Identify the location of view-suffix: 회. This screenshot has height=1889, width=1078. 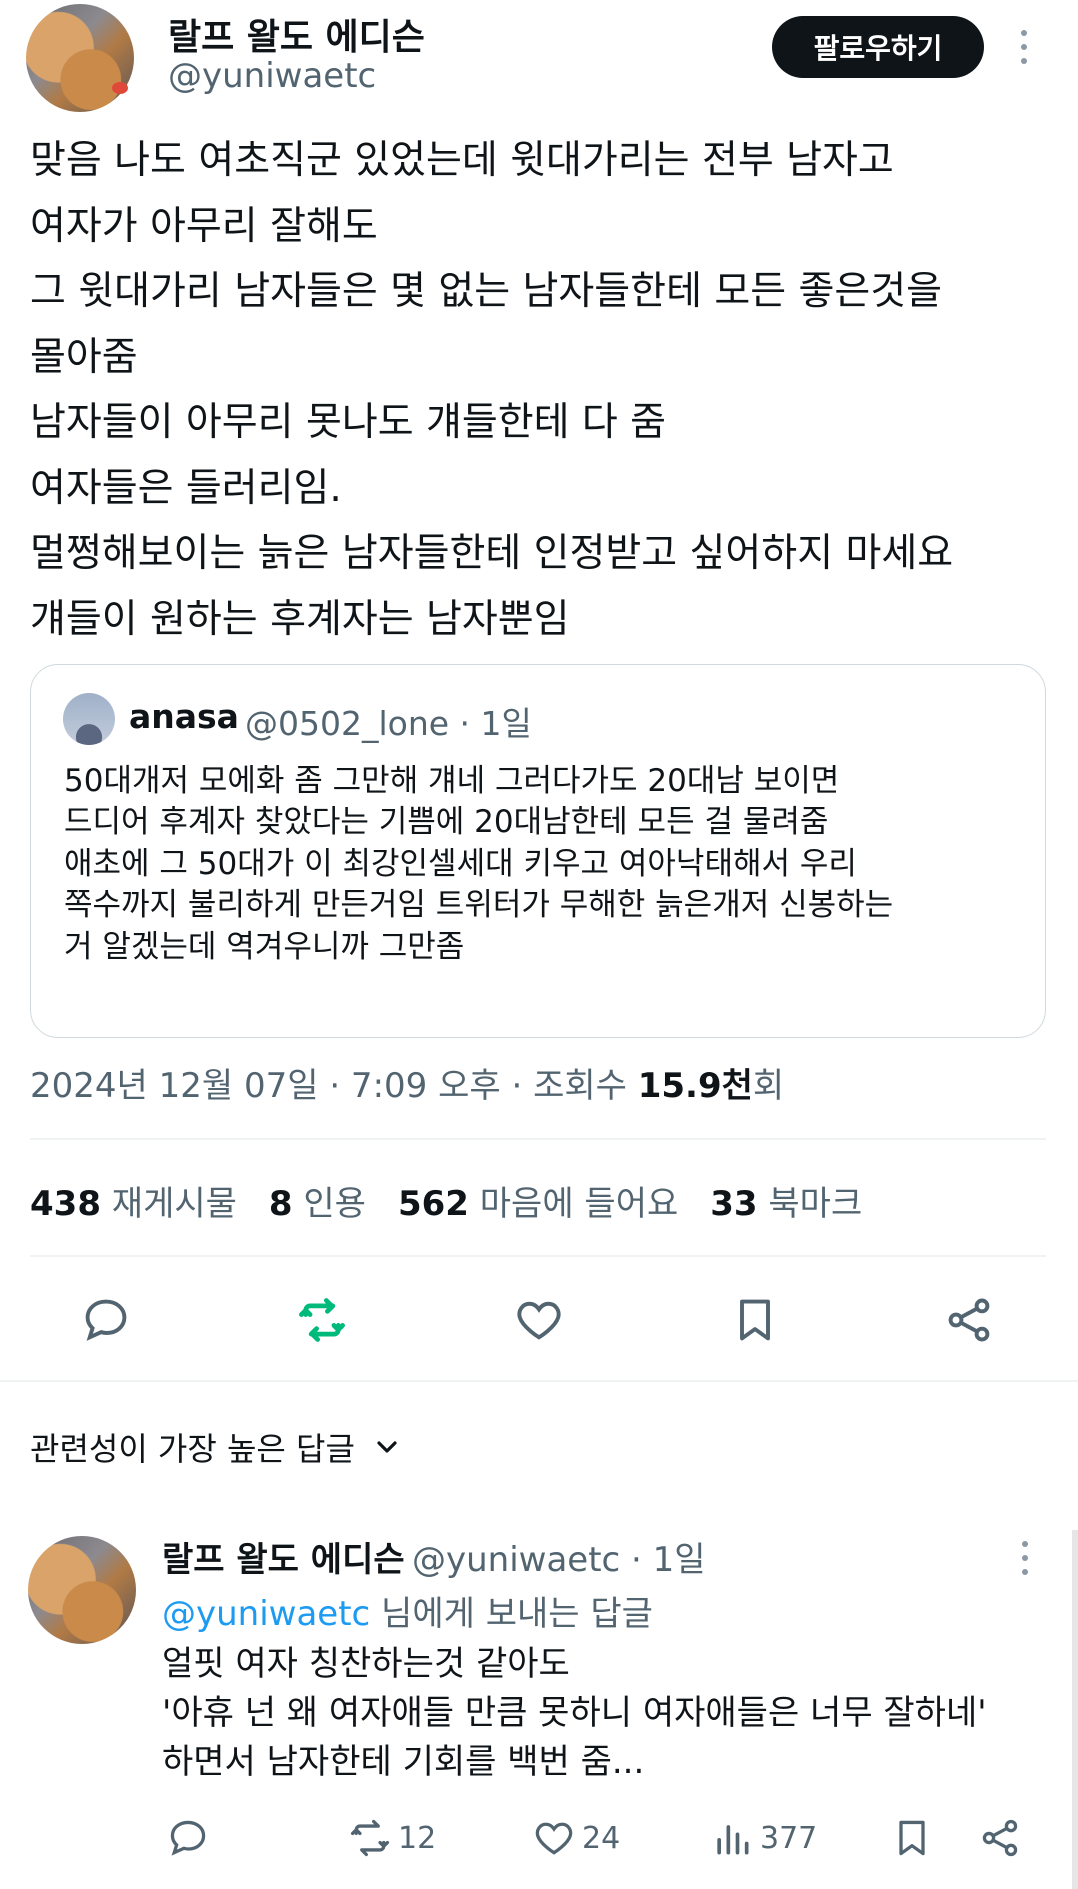
(768, 1086).